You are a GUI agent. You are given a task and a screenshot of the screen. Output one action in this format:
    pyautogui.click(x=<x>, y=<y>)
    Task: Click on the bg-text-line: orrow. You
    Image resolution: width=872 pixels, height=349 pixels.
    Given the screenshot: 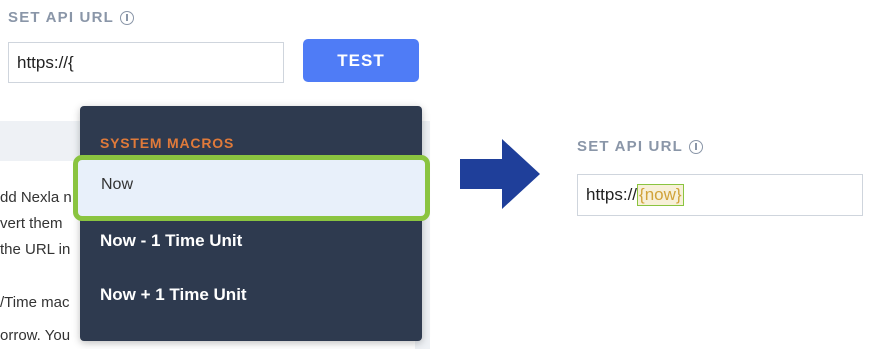 What is the action you would take?
    pyautogui.click(x=35, y=335)
    